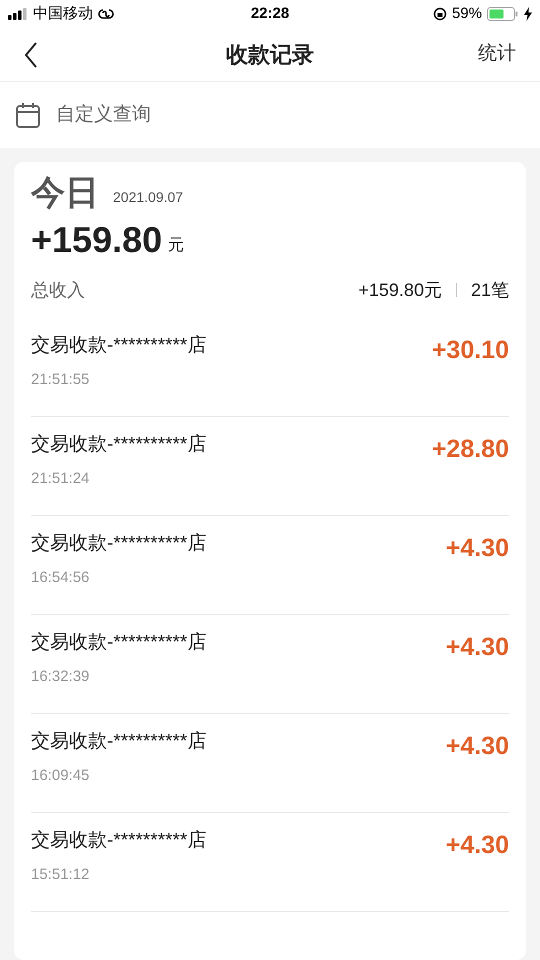  What do you see at coordinates (28, 115) in the screenshot?
I see `calendar-icon` at bounding box center [28, 115].